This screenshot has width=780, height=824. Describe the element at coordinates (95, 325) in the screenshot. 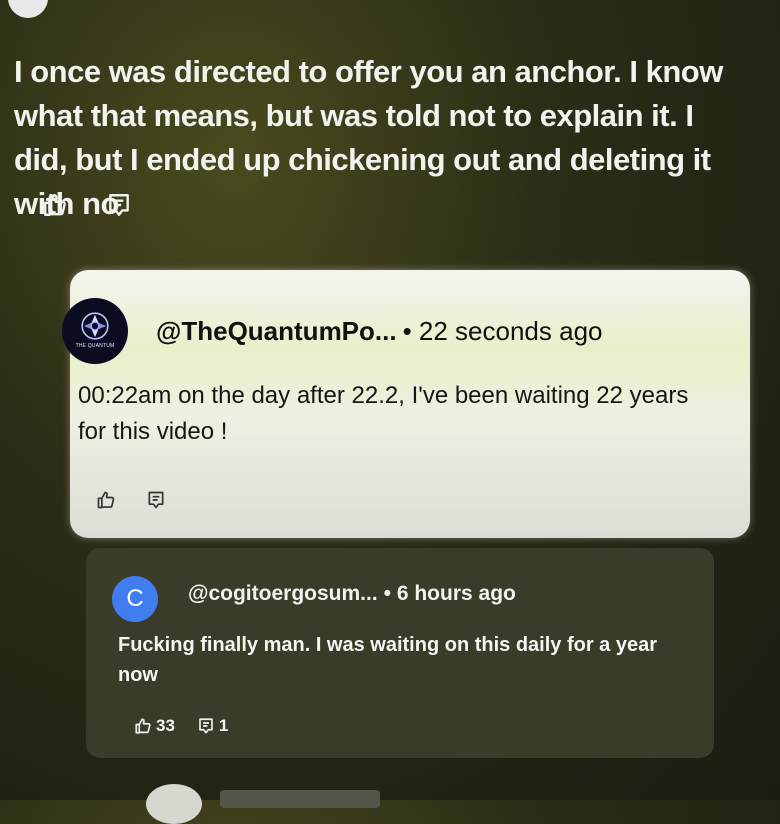

I see `quantum-logo-icon` at that location.